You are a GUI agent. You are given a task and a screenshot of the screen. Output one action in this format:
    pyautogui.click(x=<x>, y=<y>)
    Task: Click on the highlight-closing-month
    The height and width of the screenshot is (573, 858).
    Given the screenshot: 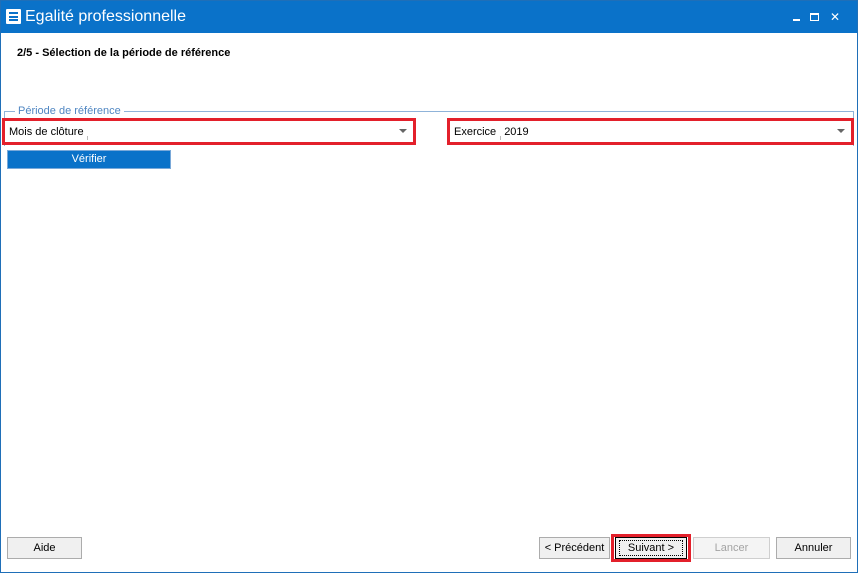 What is the action you would take?
    pyautogui.click(x=209, y=131)
    